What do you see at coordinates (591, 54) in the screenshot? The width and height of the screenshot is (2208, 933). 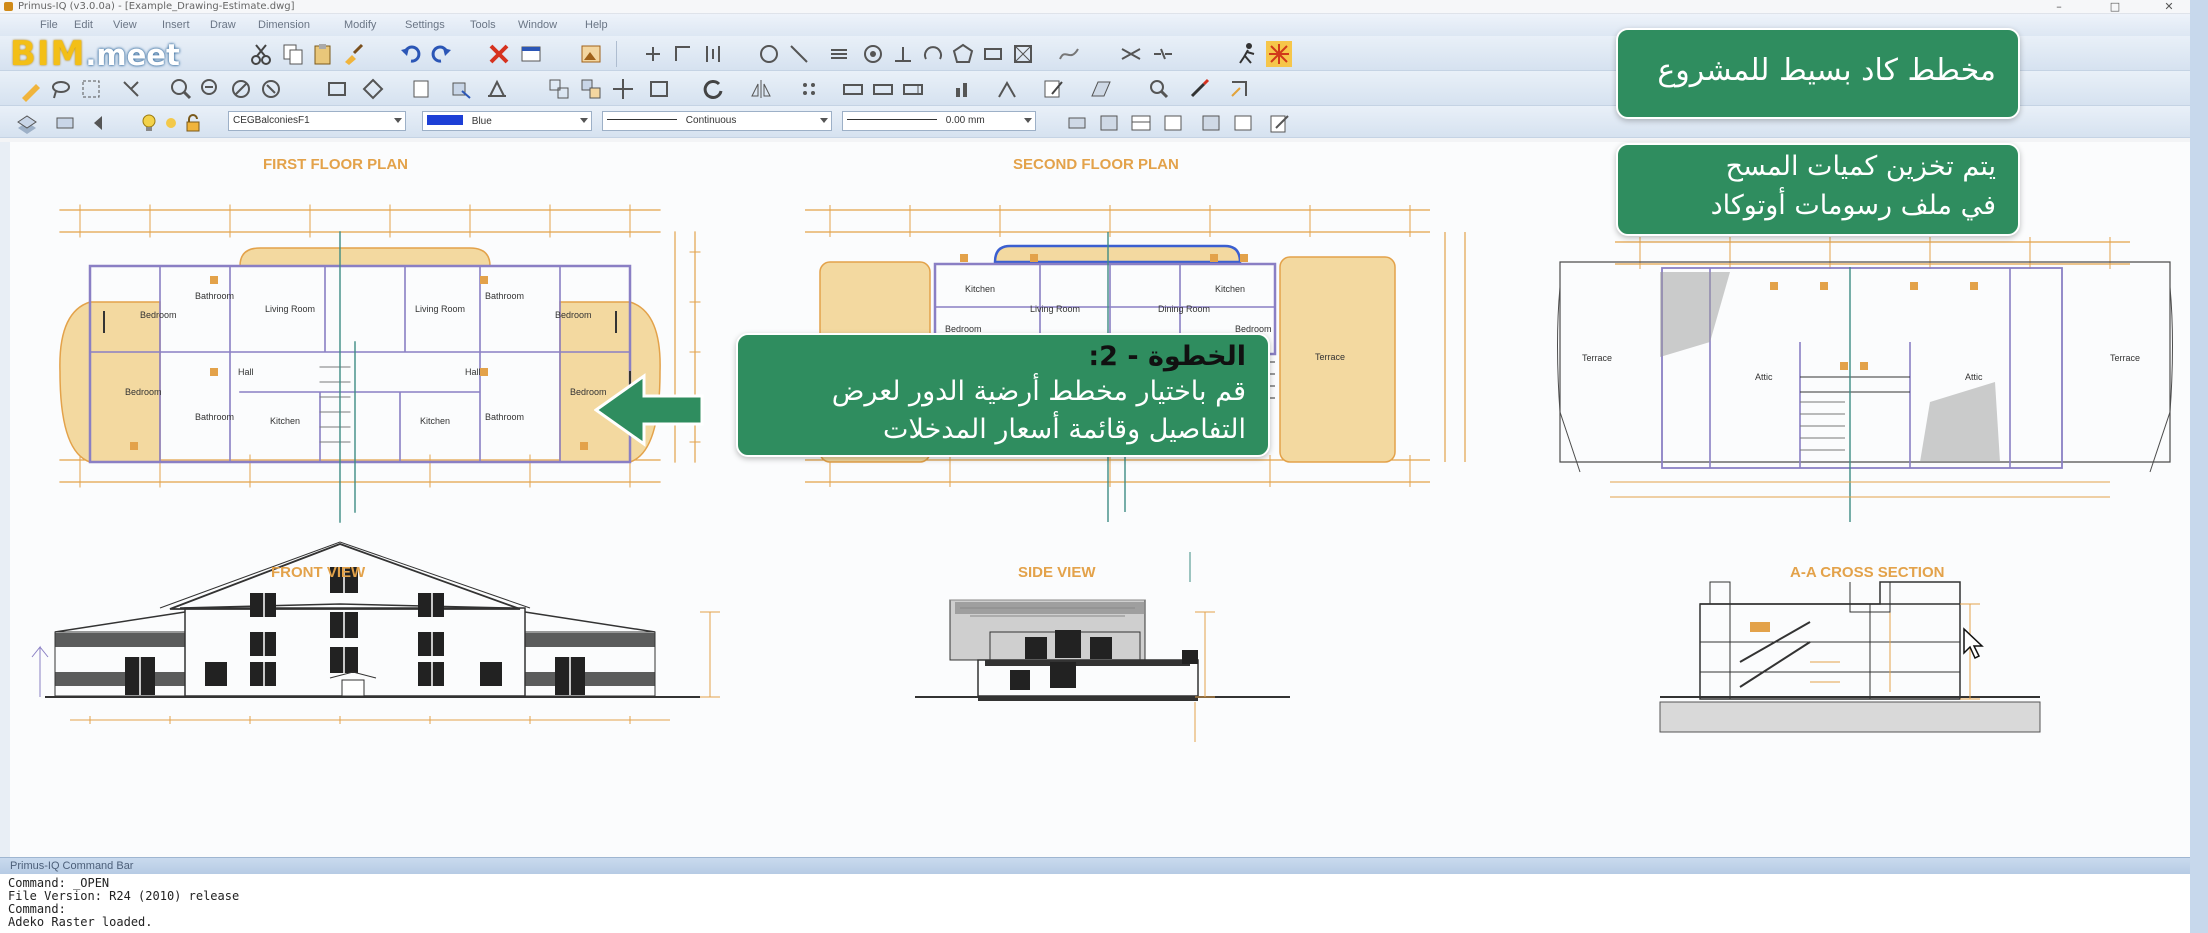 I see `image-icon` at bounding box center [591, 54].